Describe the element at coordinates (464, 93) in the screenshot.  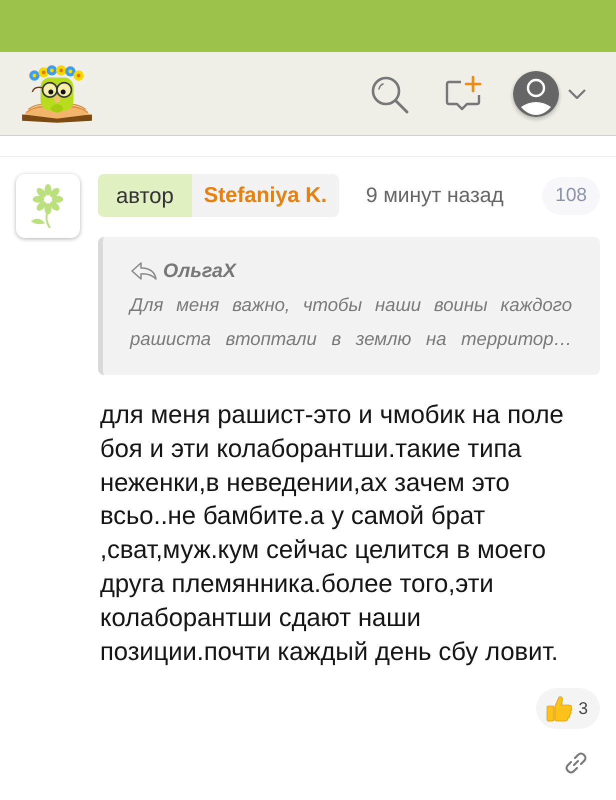
I see `add-comment-icon` at that location.